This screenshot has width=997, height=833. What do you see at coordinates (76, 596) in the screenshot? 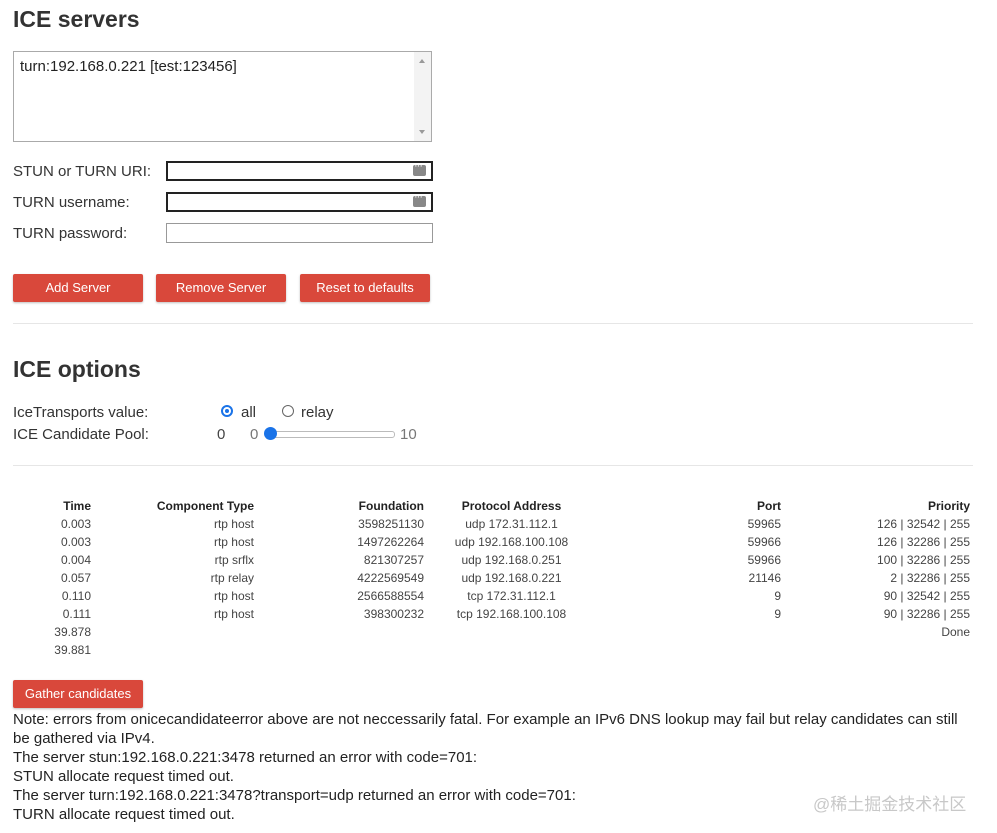
I see `cell-time: 0.110` at bounding box center [76, 596].